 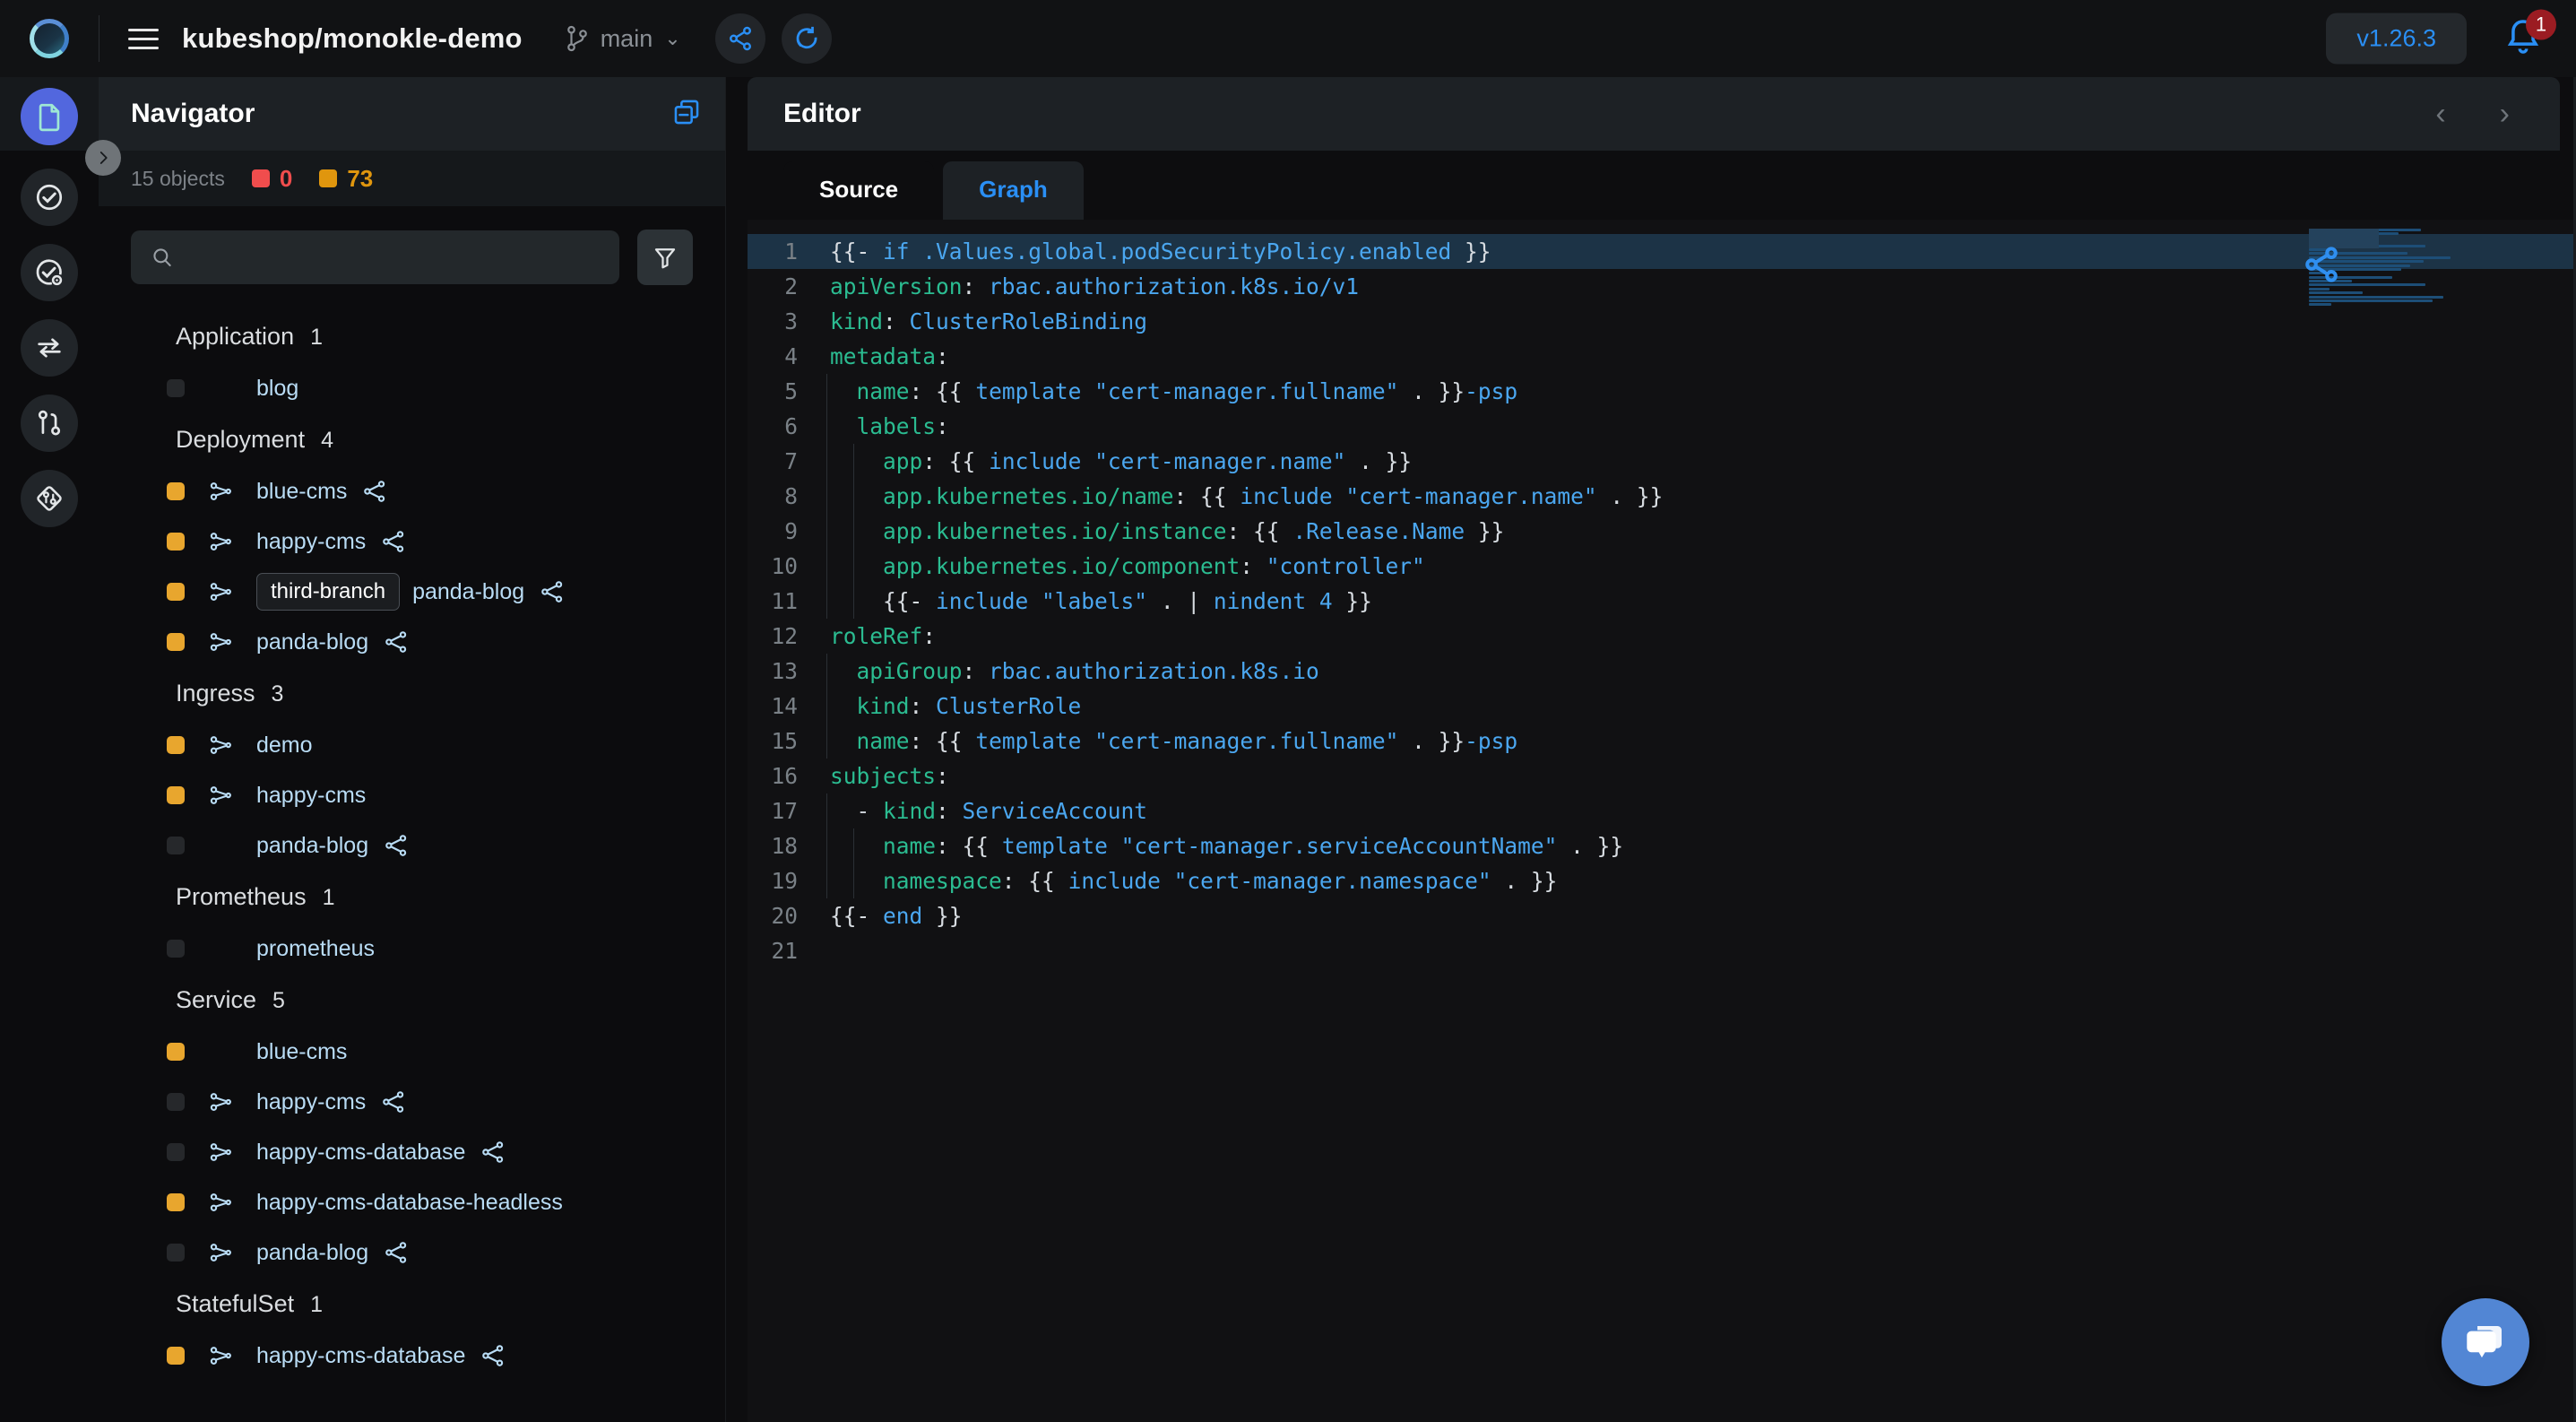 What do you see at coordinates (316, 948) in the screenshot?
I see `resource-name: prometheus` at bounding box center [316, 948].